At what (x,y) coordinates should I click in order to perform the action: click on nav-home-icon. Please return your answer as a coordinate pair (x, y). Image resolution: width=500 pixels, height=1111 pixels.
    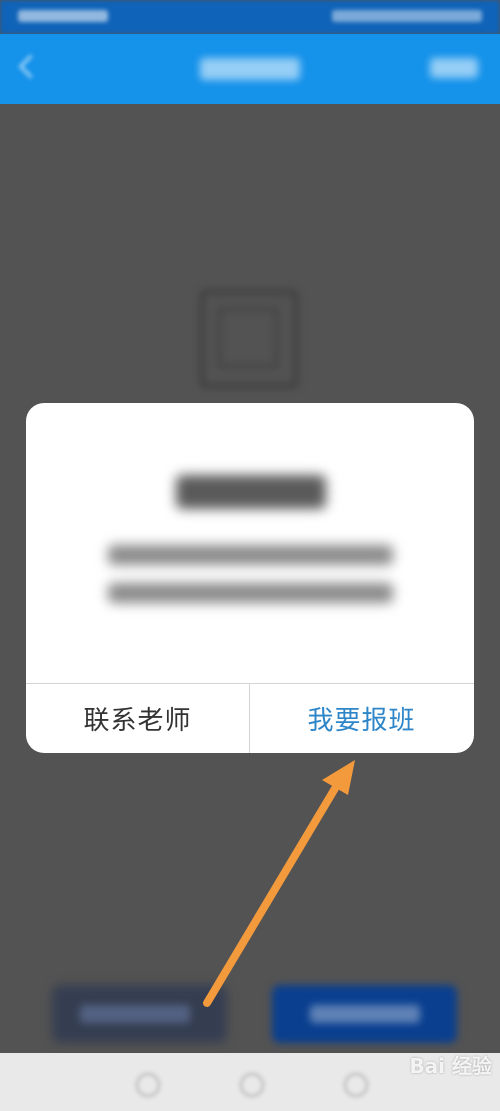
    Looking at the image, I should click on (252, 1085).